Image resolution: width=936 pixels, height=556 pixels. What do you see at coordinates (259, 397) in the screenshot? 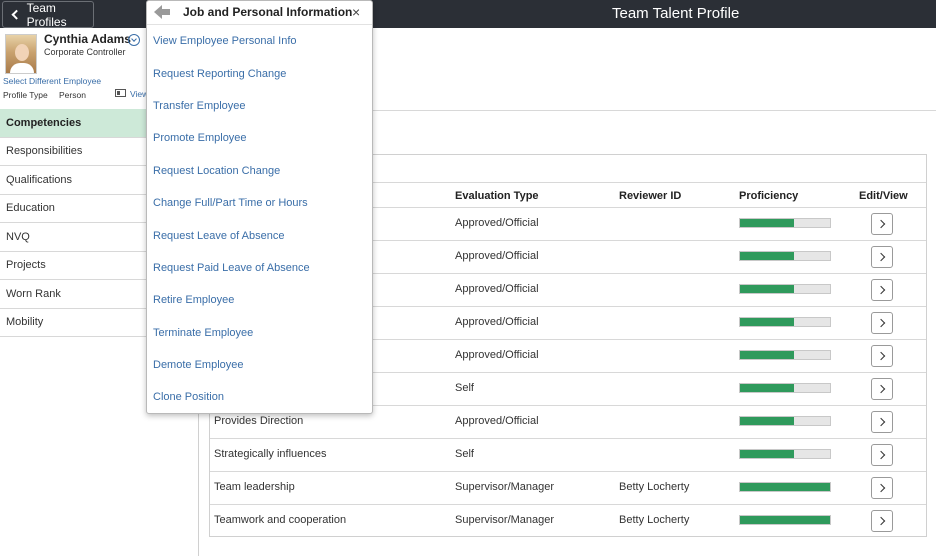
I see `popup-menu-item: Clone Position` at bounding box center [259, 397].